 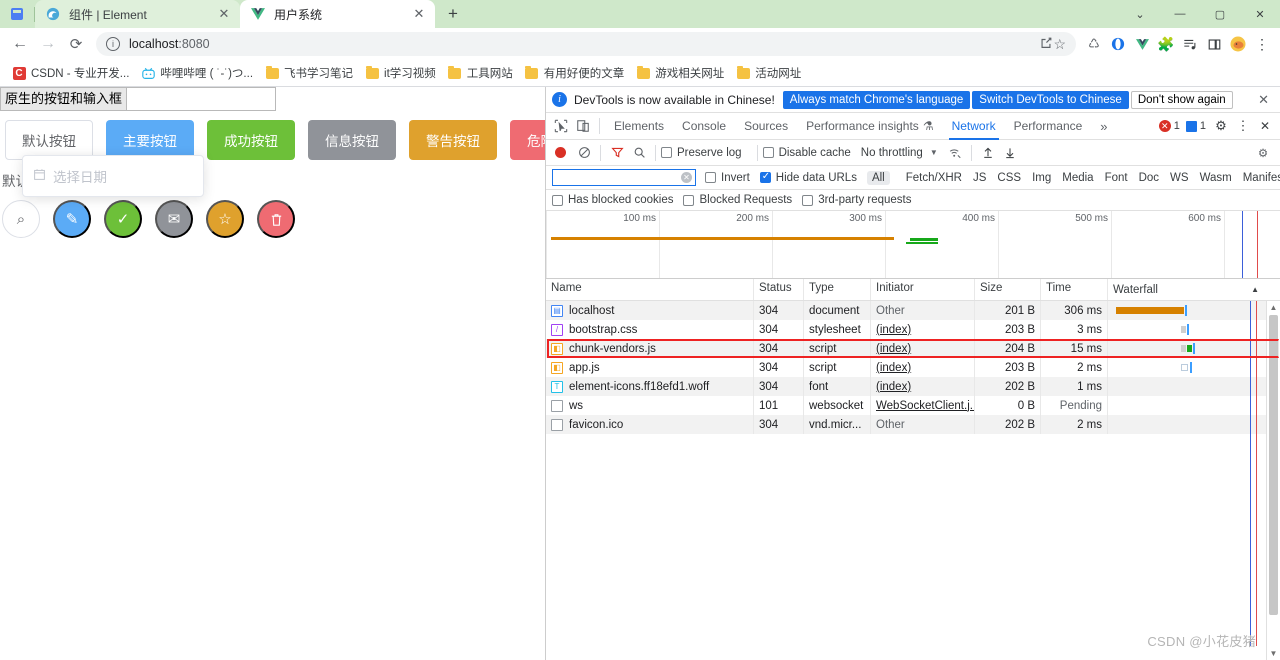 What do you see at coordinates (1263, 100) in the screenshot?
I see `close-icon: ✕` at bounding box center [1263, 100].